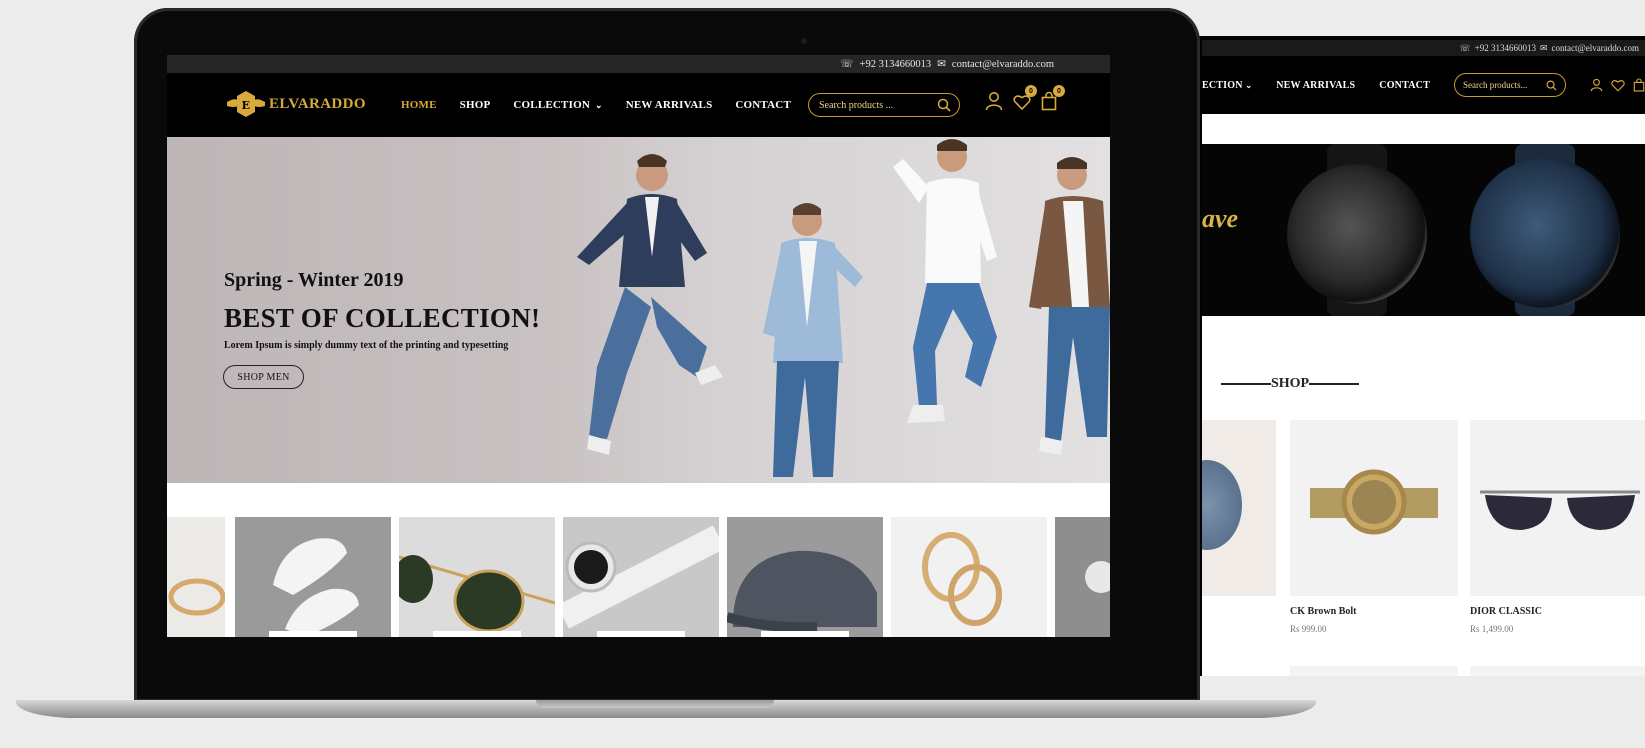 This screenshot has width=1645, height=748. Describe the element at coordinates (655, 704) in the screenshot. I see `laptop-notch` at that location.